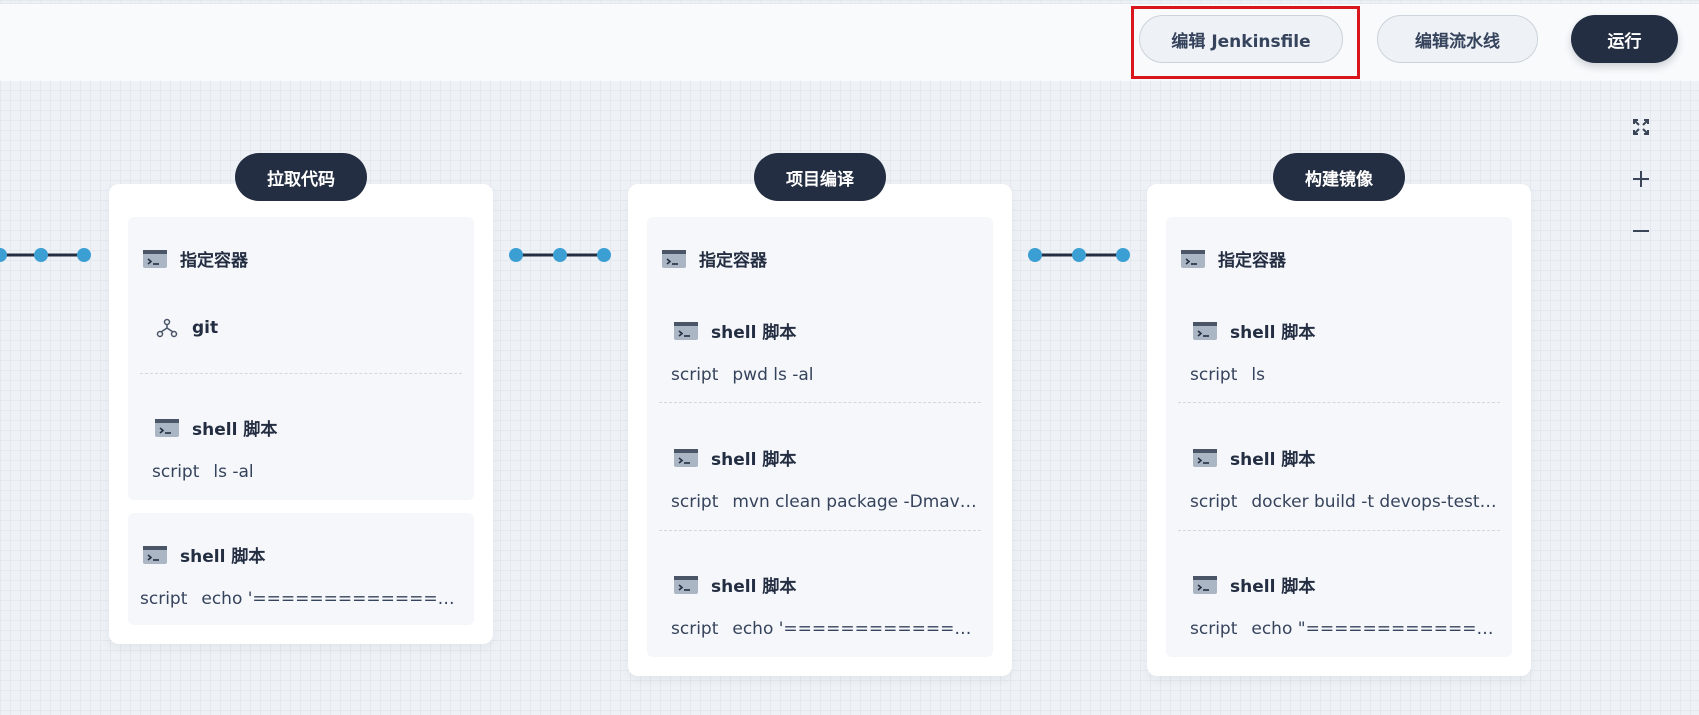  I want to click on zoom-out-icon, so click(1641, 231).